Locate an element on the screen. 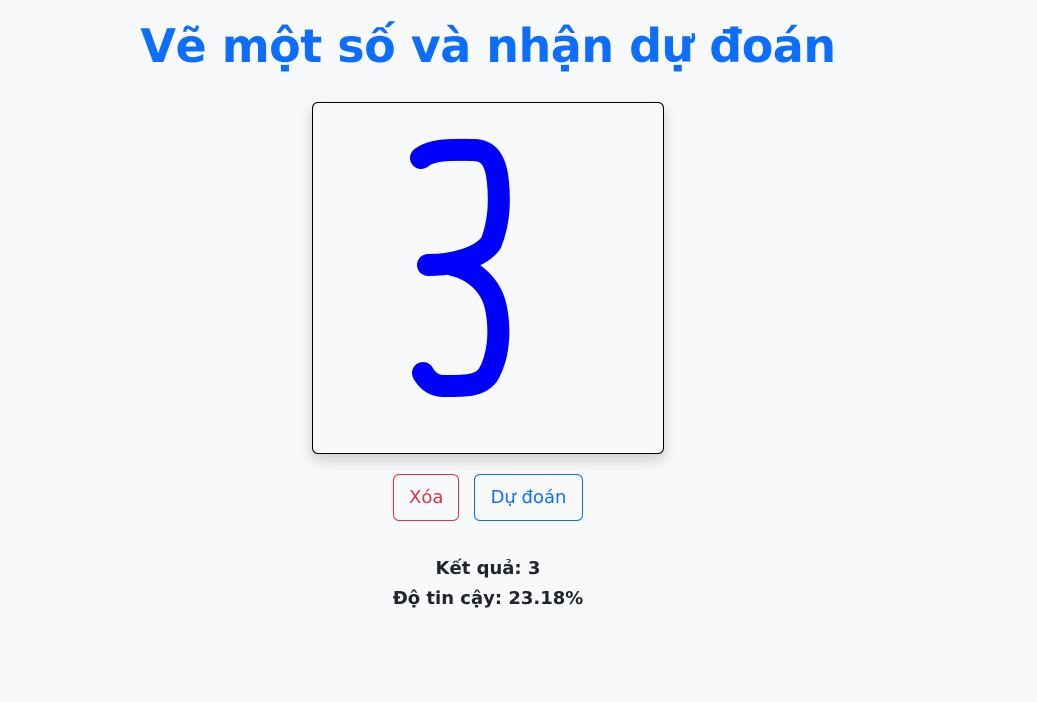 The image size is (1037, 702). clear-button: Xóa is located at coordinates (426, 497).